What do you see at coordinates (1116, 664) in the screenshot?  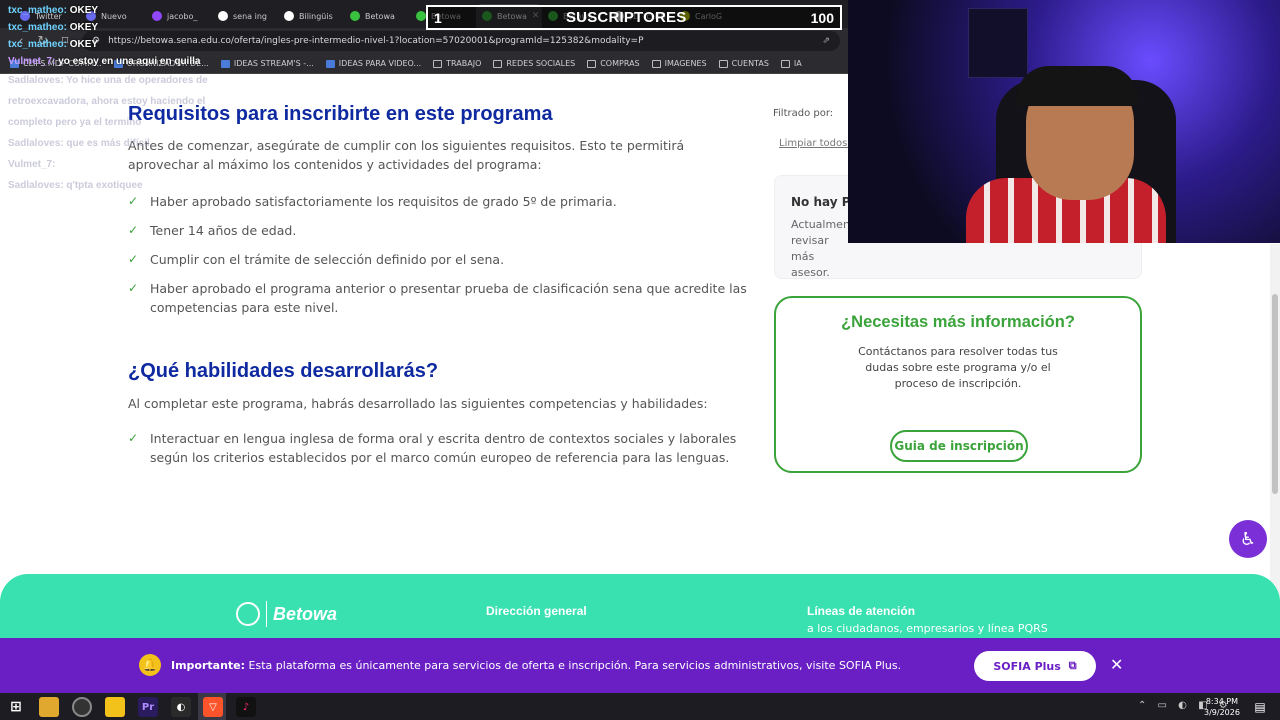 I see `close-notice-icon: ✕` at bounding box center [1116, 664].